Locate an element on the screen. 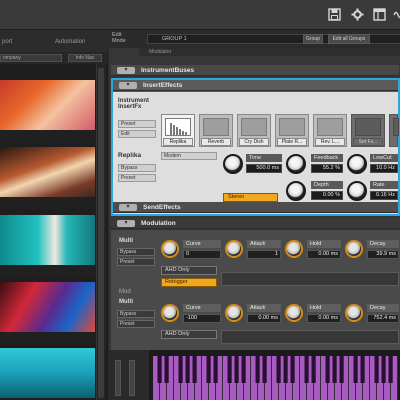 The image size is (400, 400). mod-row-1-decay-value: 39.9 ms is located at coordinates (383, 254).